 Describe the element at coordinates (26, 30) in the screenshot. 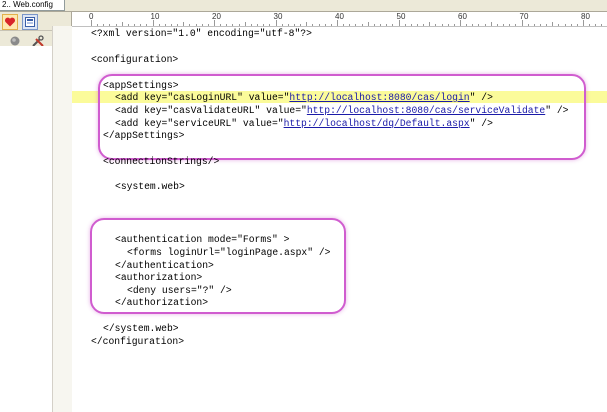

I see `toolbar-divider` at that location.